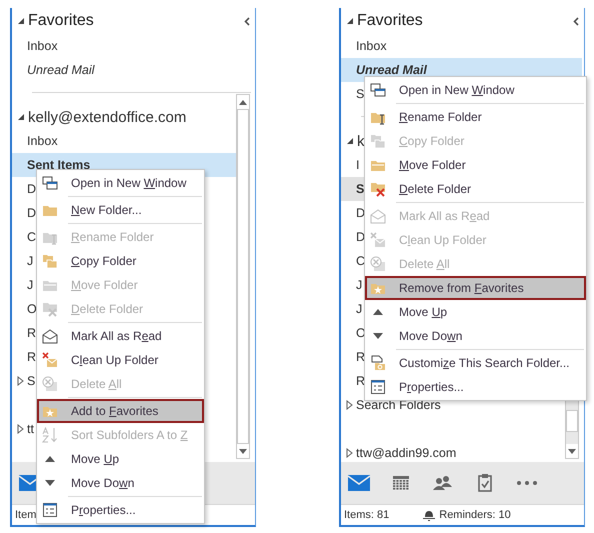 This screenshot has width=594, height=533. What do you see at coordinates (107, 117) in the screenshot?
I see `account-title: kelly@extendoffice.com` at bounding box center [107, 117].